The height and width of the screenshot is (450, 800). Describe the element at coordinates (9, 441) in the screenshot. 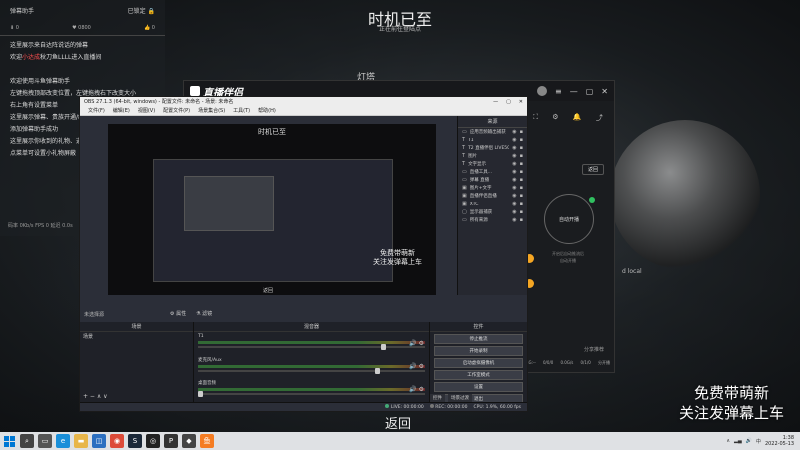

I see `start-button` at that location.